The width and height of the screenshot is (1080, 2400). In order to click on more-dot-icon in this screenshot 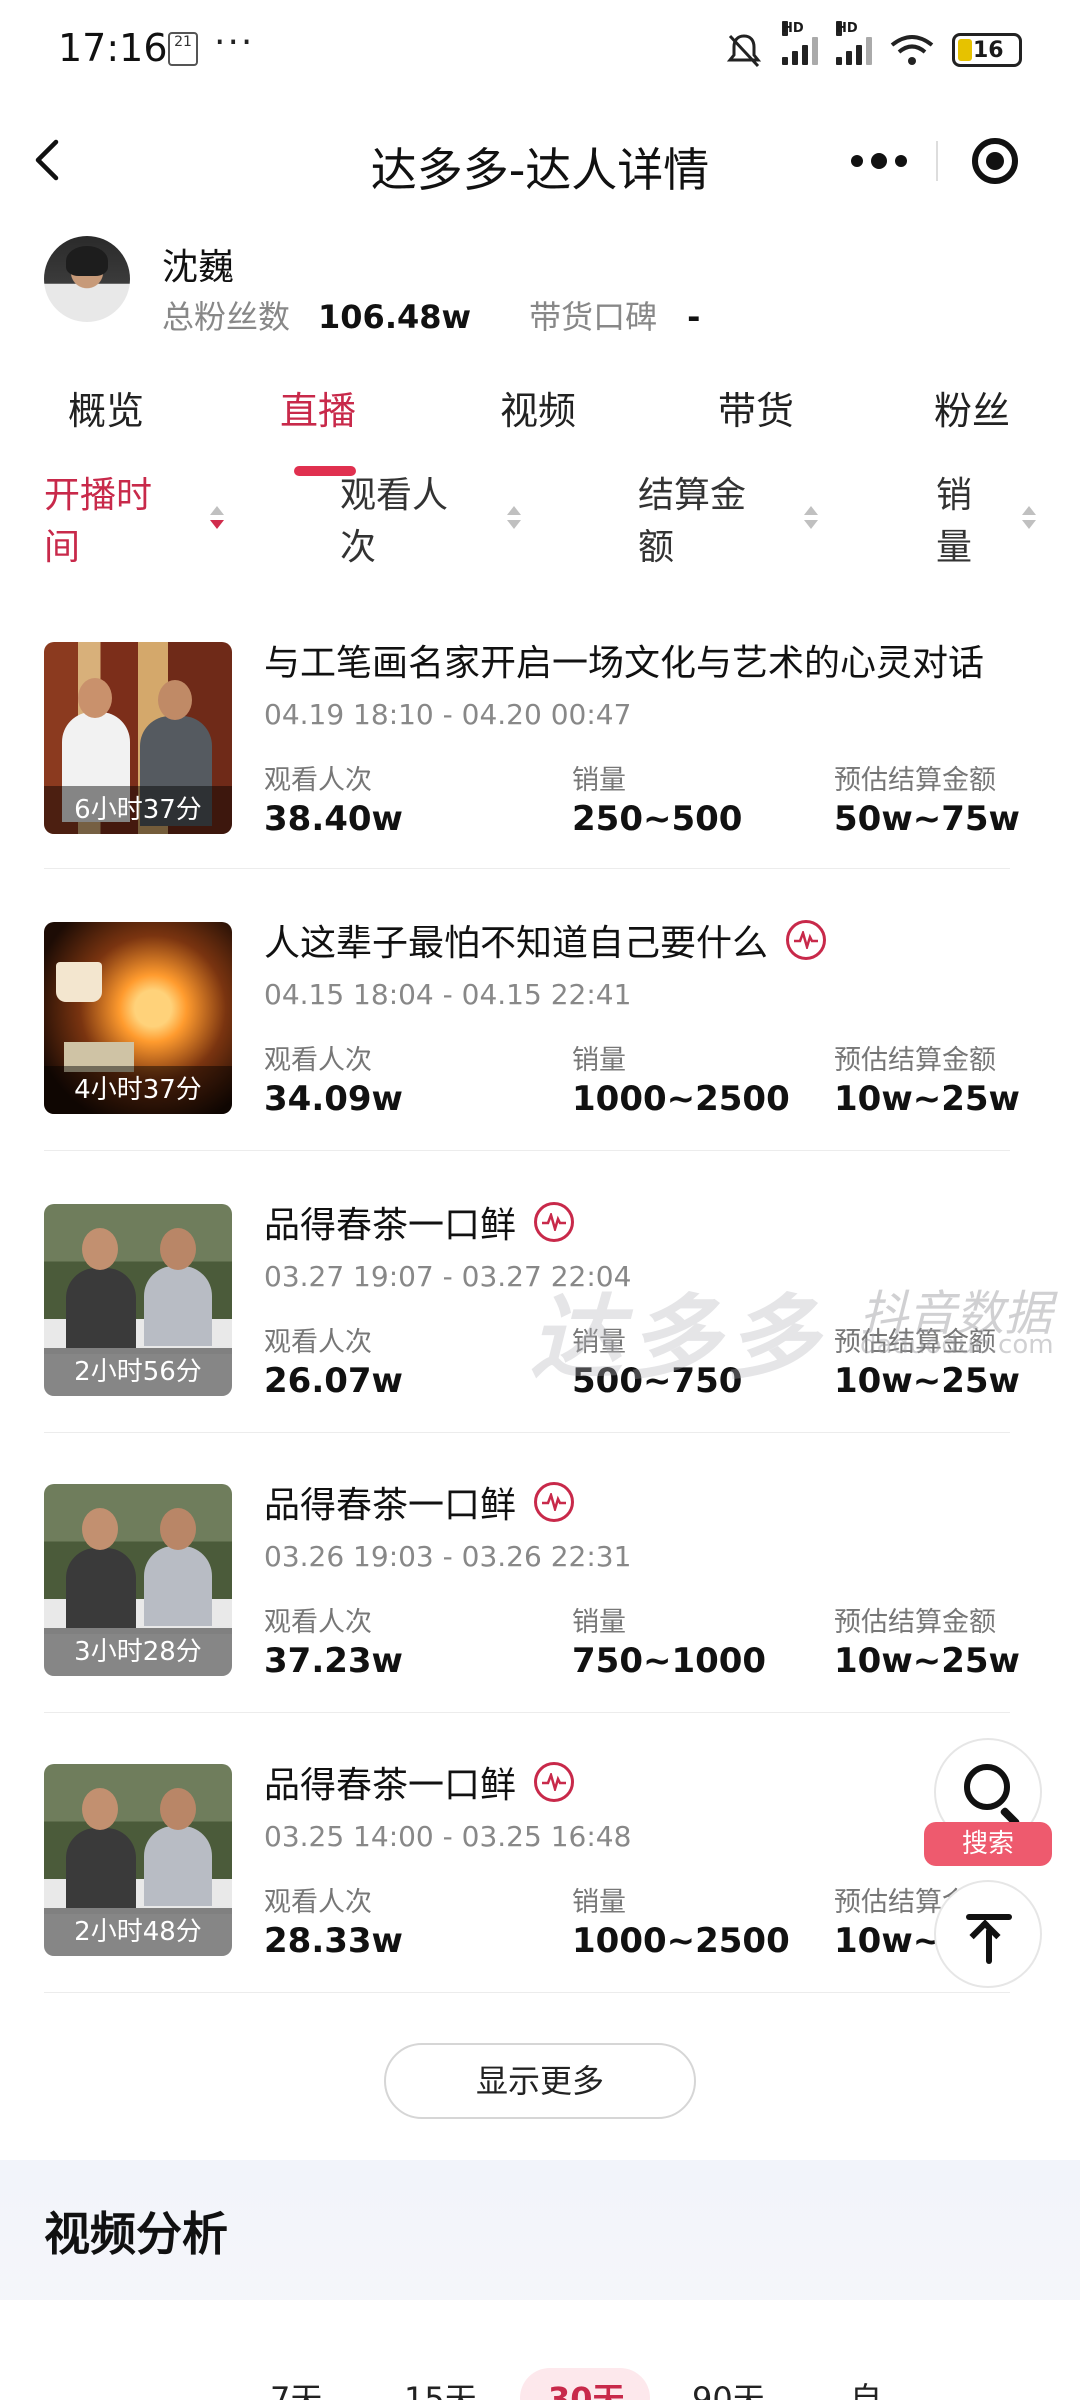, I will do `click(857, 161)`.